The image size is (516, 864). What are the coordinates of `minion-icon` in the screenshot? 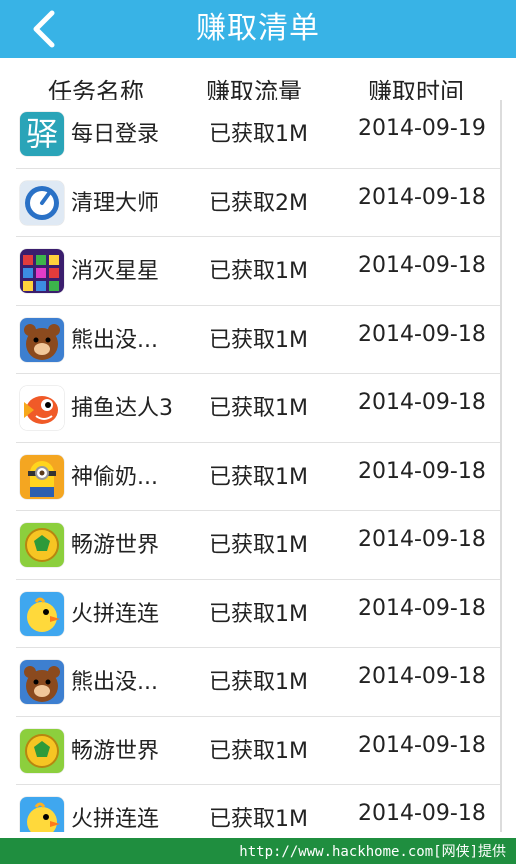 It's located at (42, 476).